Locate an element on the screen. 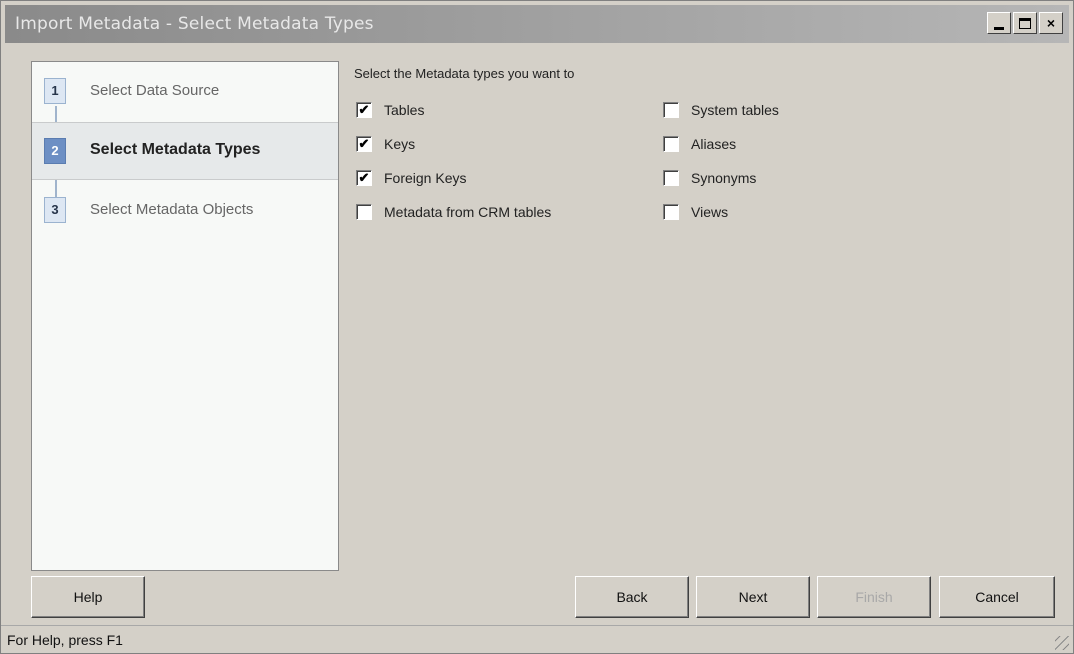 Image resolution: width=1074 pixels, height=654 pixels. status-text: For Help, press F1 is located at coordinates (65, 640).